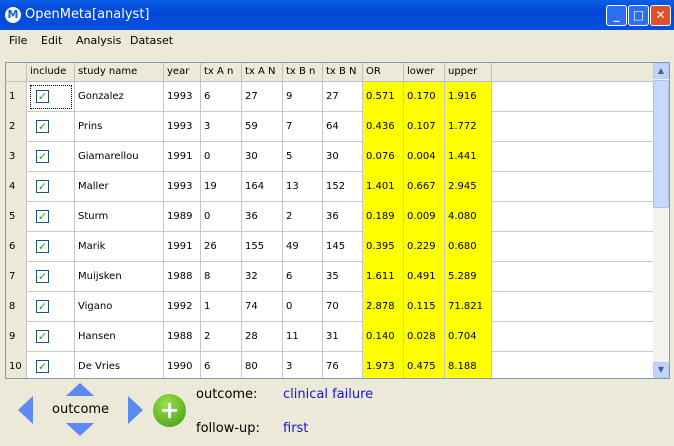  Describe the element at coordinates (80, 389) in the screenshot. I see `up-arrow-icon` at that location.